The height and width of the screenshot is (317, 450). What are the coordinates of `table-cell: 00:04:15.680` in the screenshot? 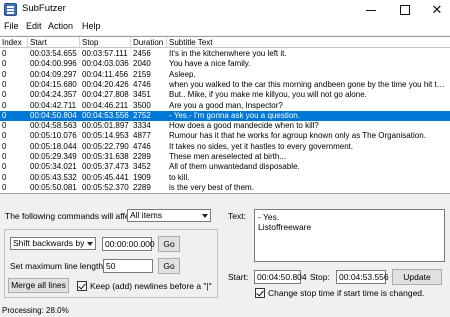 It's located at (53, 84).